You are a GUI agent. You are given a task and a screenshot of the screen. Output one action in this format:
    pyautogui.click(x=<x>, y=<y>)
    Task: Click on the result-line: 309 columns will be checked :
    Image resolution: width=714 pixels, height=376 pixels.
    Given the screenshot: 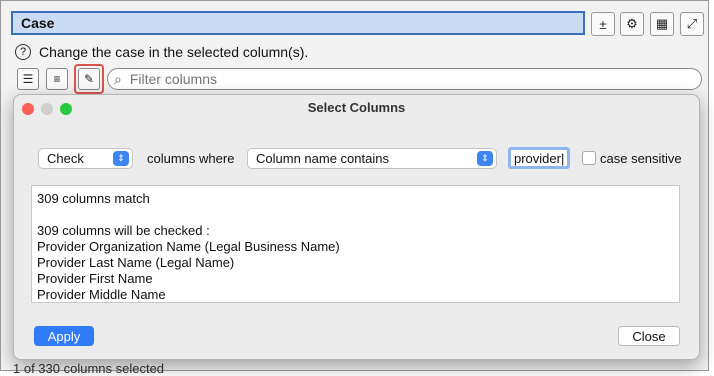 What is the action you would take?
    pyautogui.click(x=123, y=230)
    